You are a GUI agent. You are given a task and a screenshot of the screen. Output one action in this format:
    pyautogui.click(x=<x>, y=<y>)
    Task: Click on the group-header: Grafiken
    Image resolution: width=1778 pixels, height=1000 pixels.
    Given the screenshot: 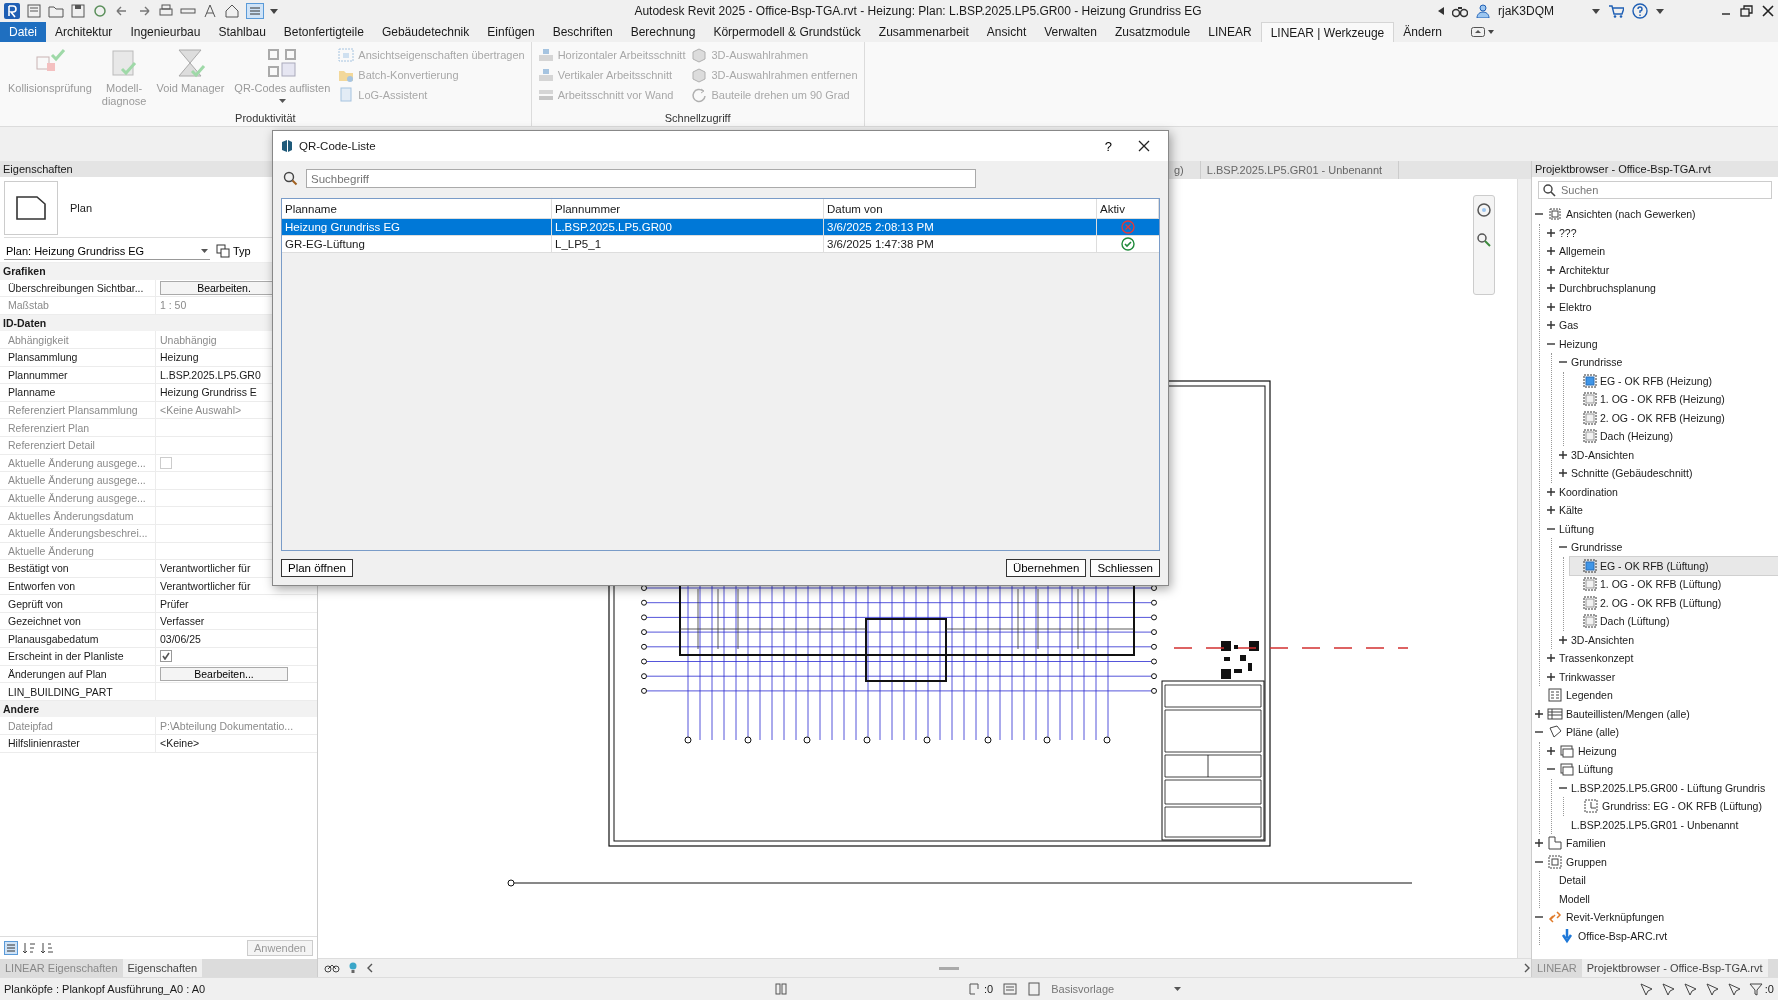 What is the action you would take?
    pyautogui.click(x=24, y=271)
    